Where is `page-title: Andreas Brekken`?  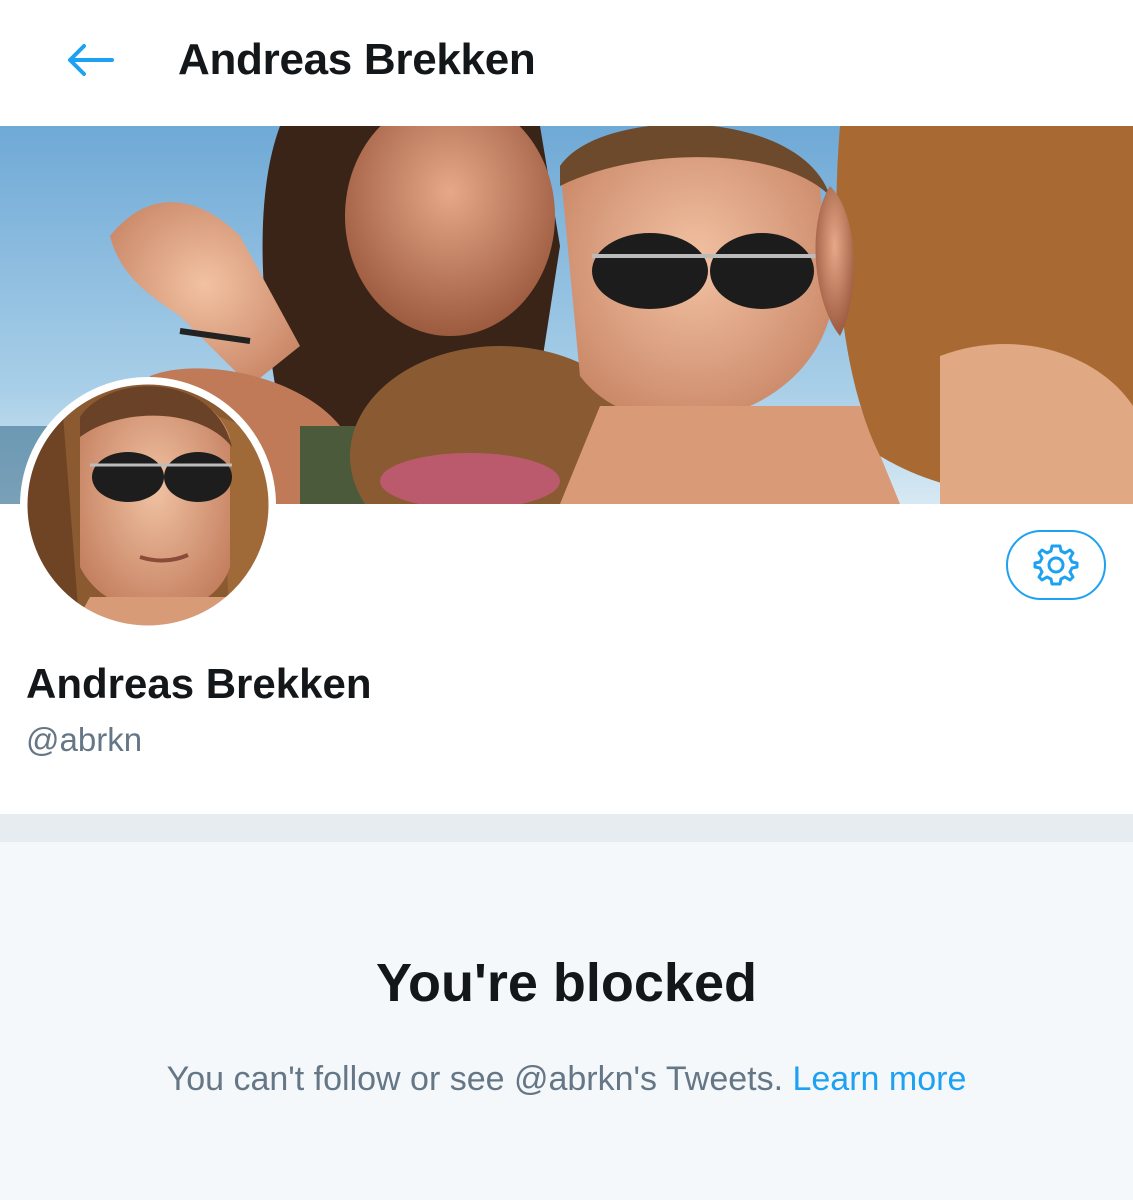 page-title: Andreas Brekken is located at coordinates (357, 59).